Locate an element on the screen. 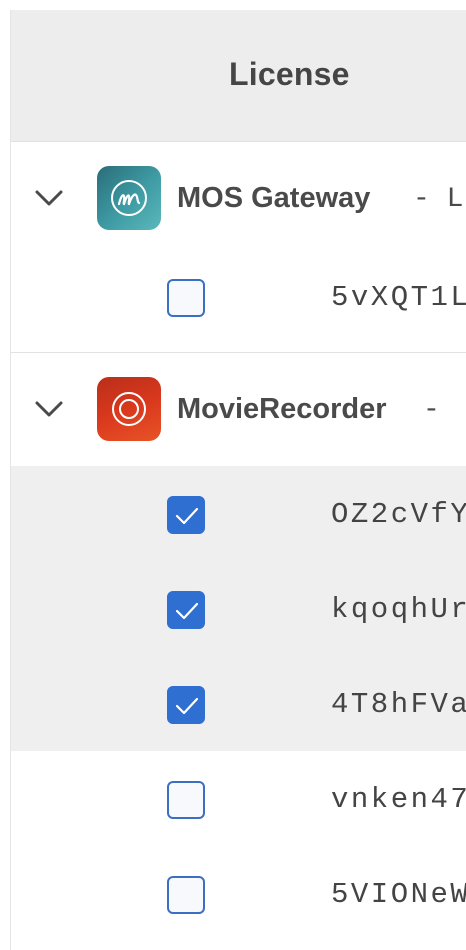 Image resolution: width=466 pixels, height=950 pixels. license-row: OZ2cVfY is located at coordinates (238, 517).